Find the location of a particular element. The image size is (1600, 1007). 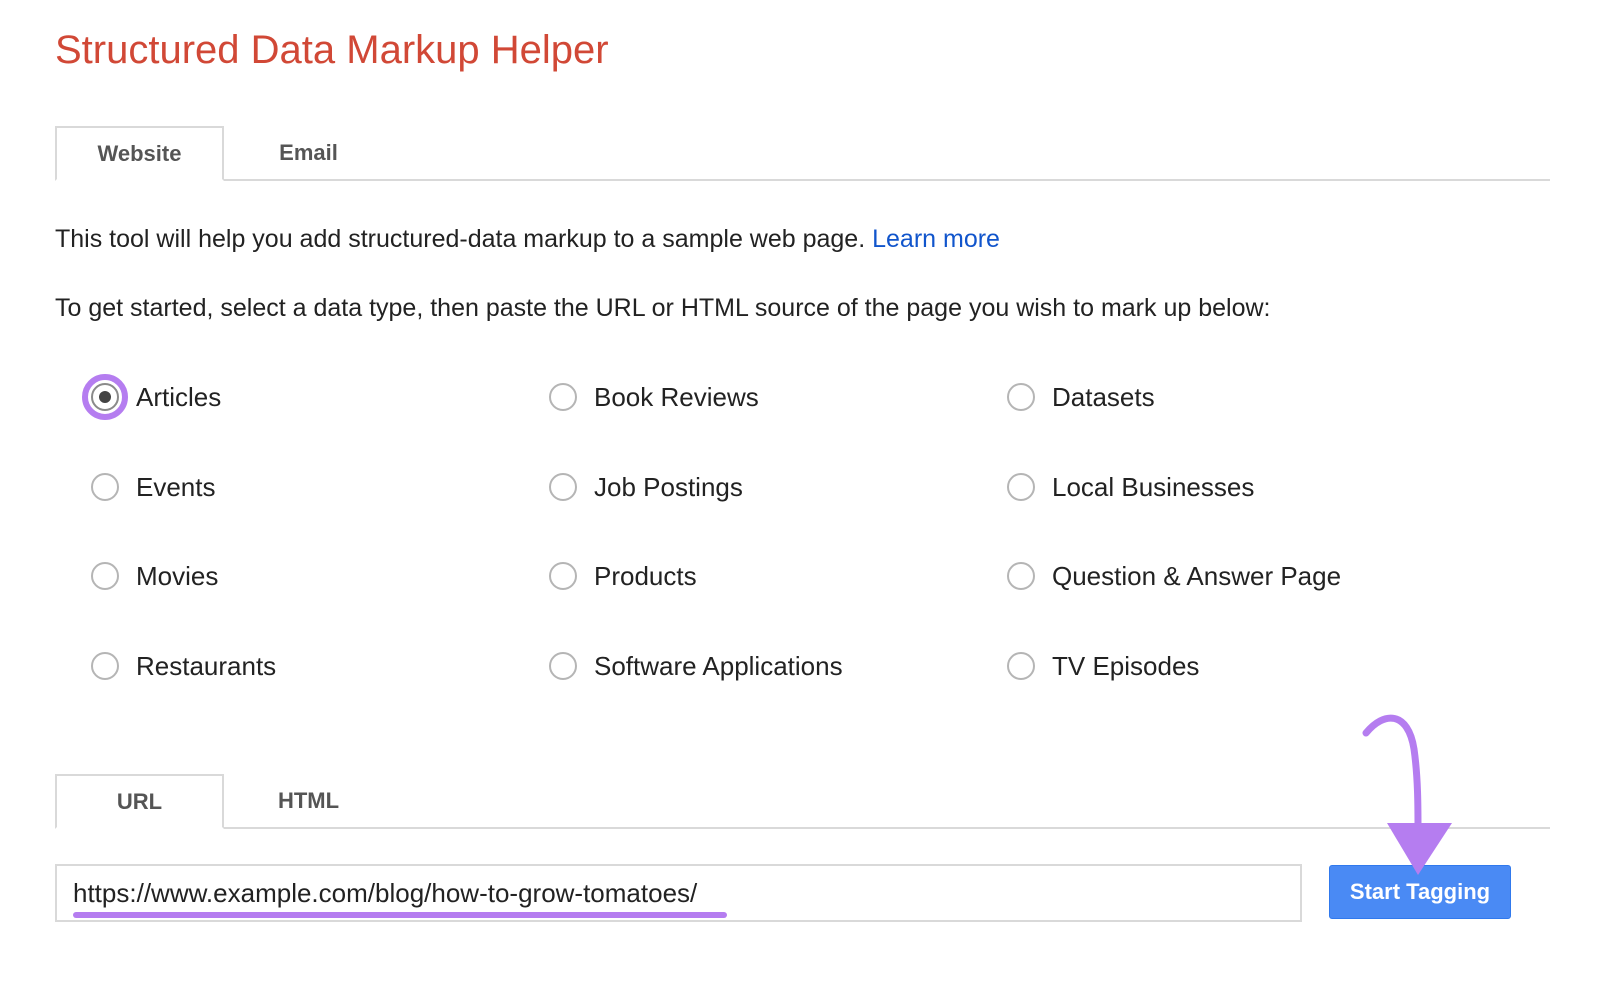

radio-tv-episodes is located at coordinates (1021, 666).